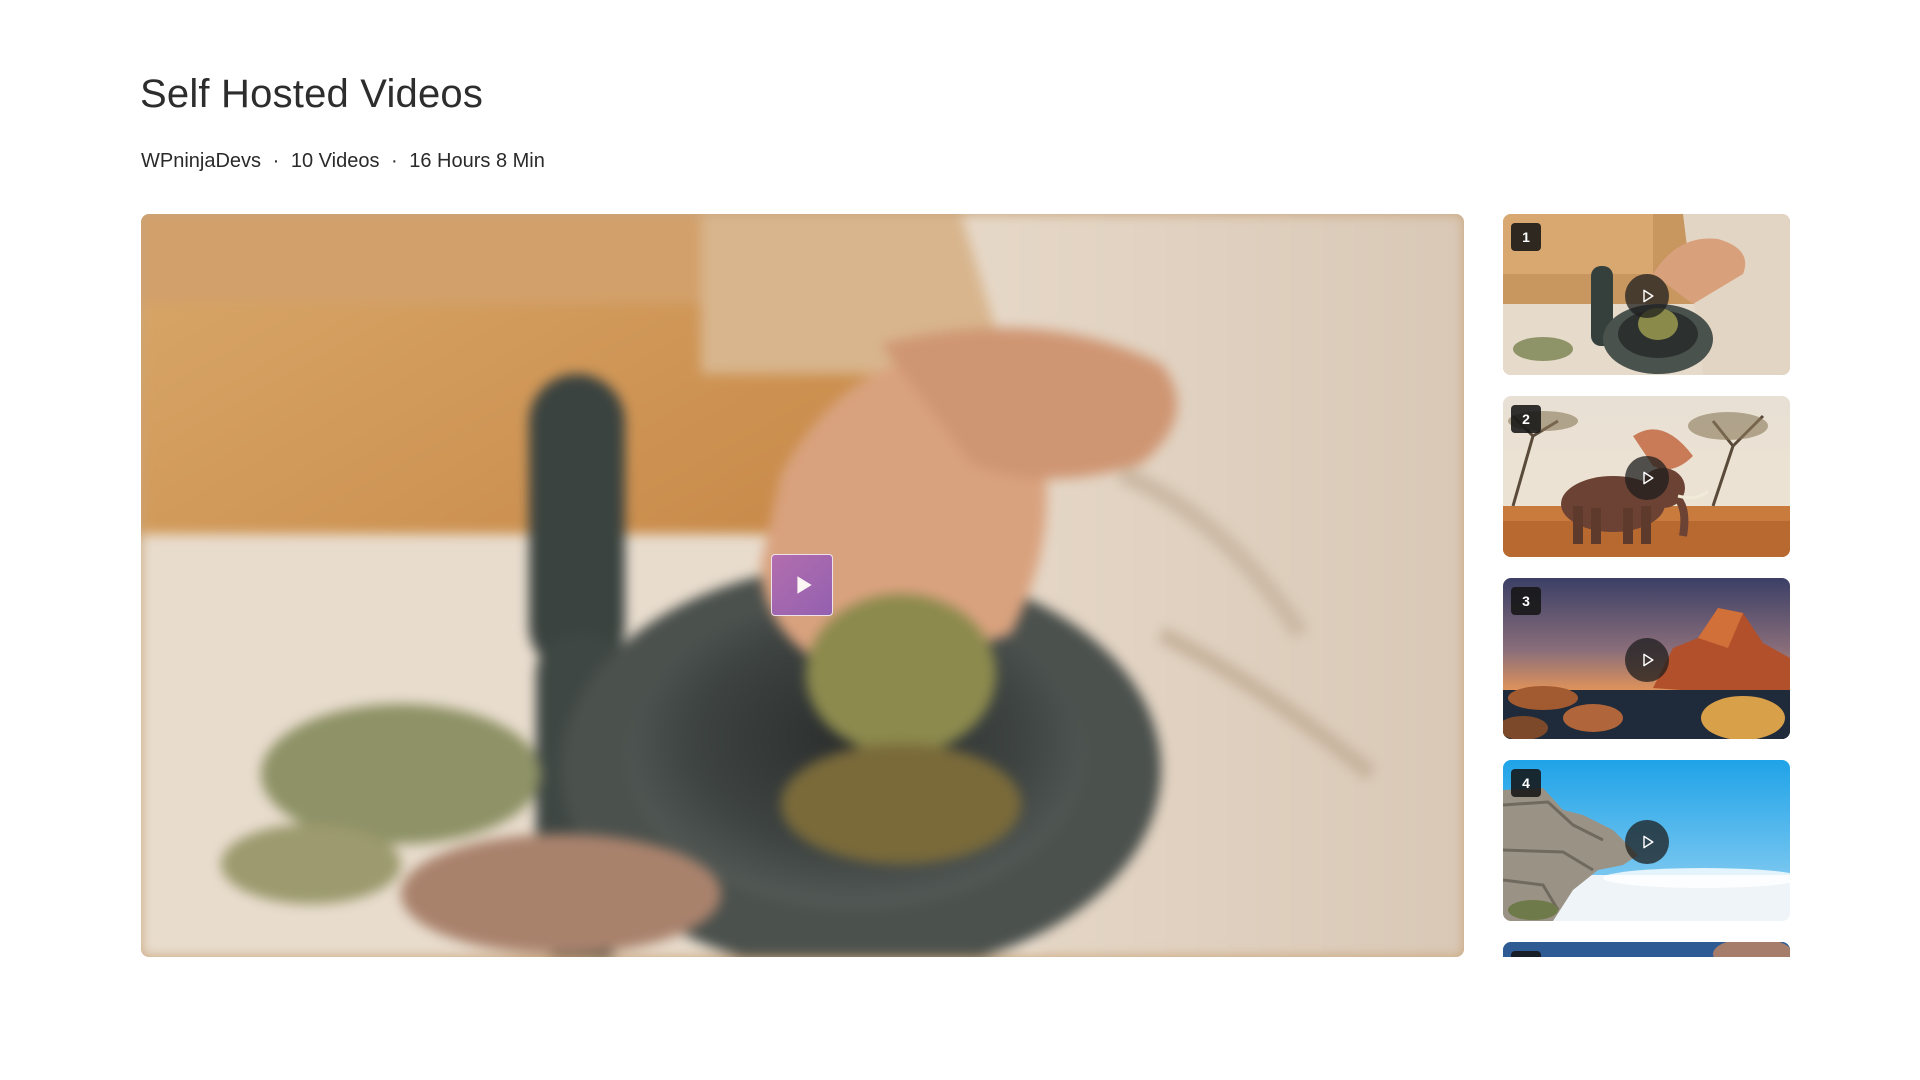  I want to click on video-number-badge: 2, so click(1526, 419).